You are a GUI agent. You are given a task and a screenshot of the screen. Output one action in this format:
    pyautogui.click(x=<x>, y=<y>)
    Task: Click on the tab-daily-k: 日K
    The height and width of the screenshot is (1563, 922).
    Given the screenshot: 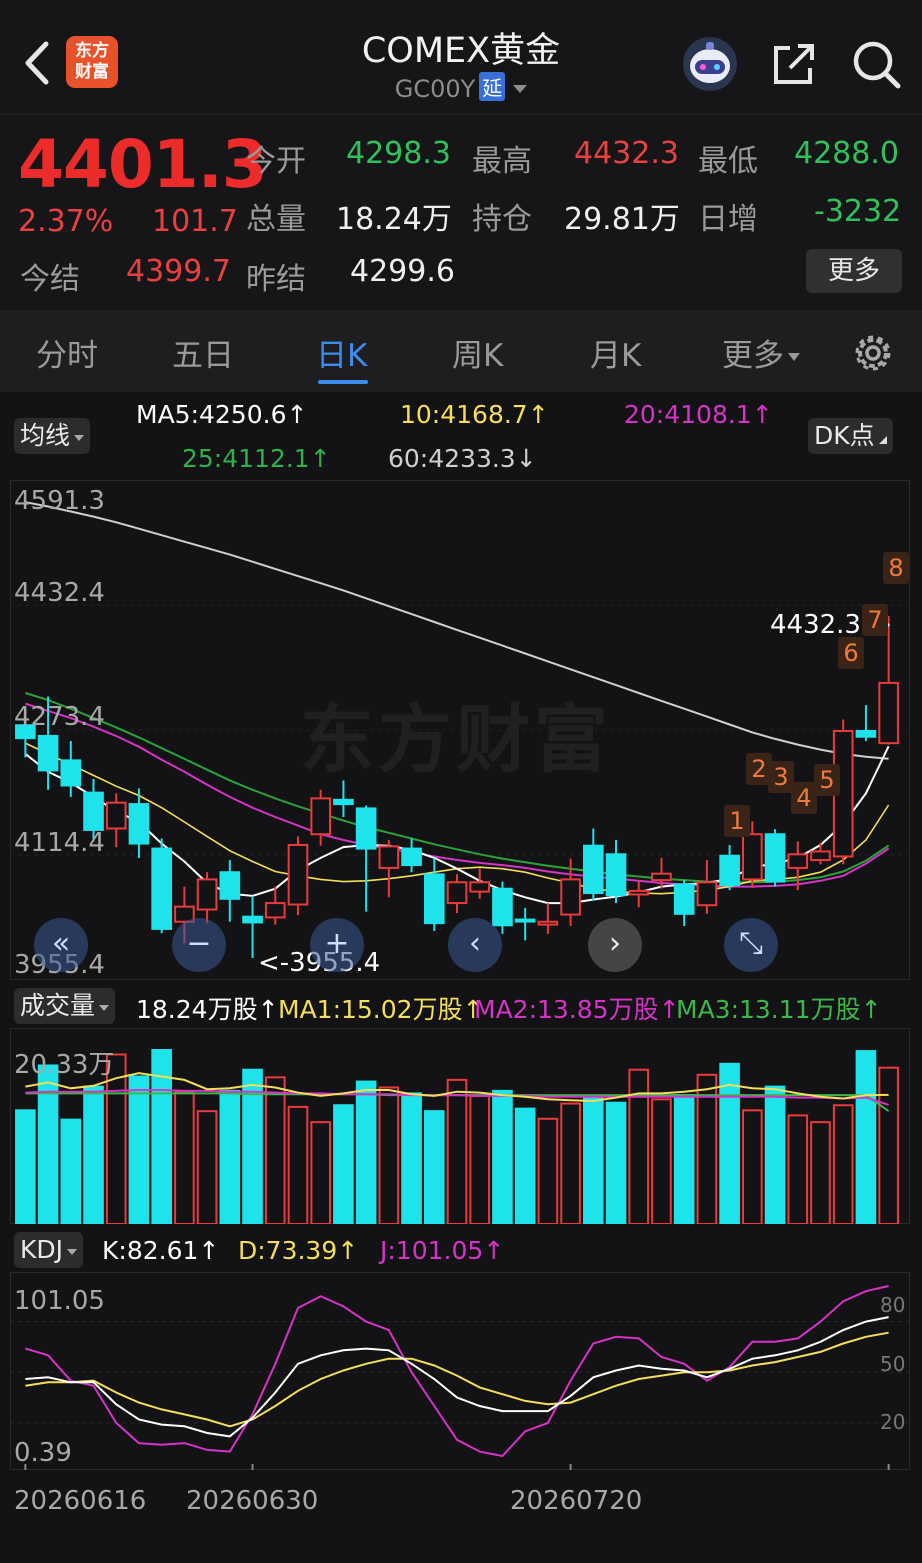 What is the action you would take?
    pyautogui.click(x=341, y=352)
    